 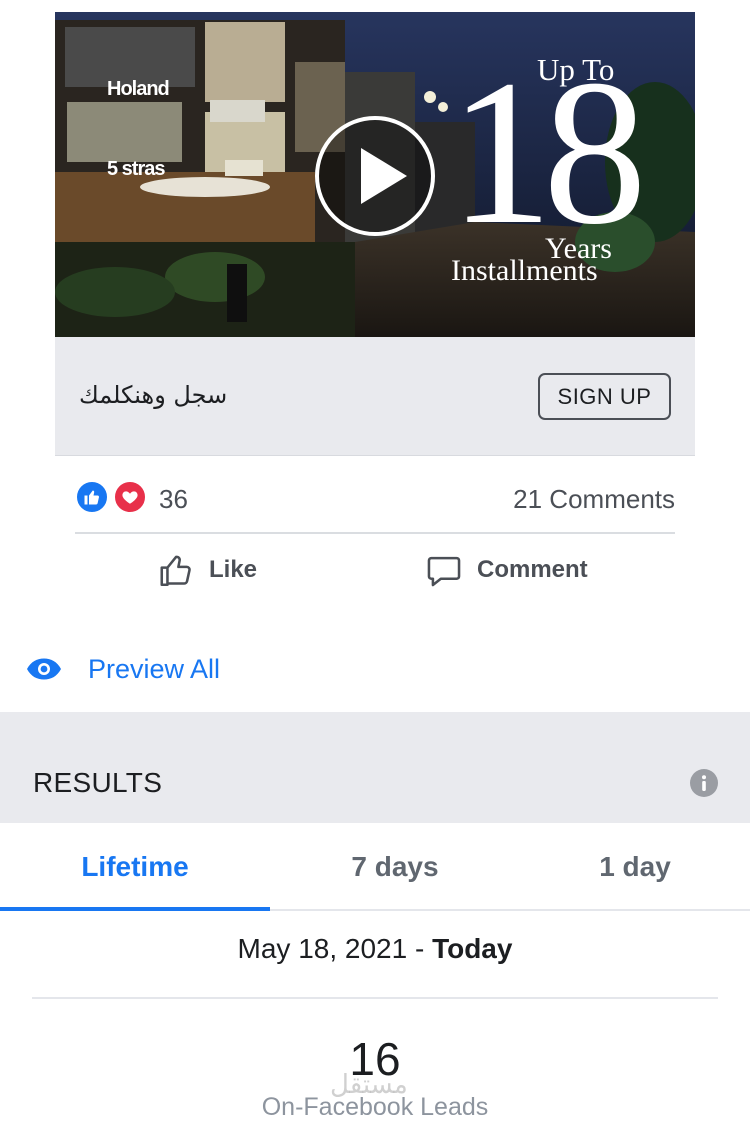 What do you see at coordinates (233, 569) in the screenshot?
I see `like-button-label: Like` at bounding box center [233, 569].